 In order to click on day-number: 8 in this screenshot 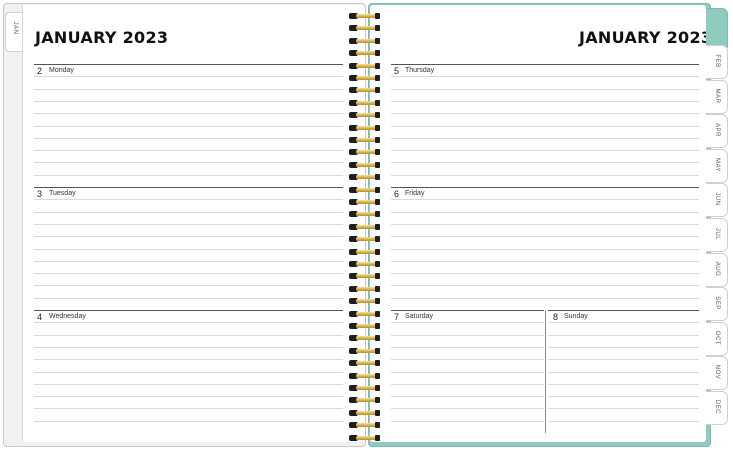, I will do `click(556, 317)`.